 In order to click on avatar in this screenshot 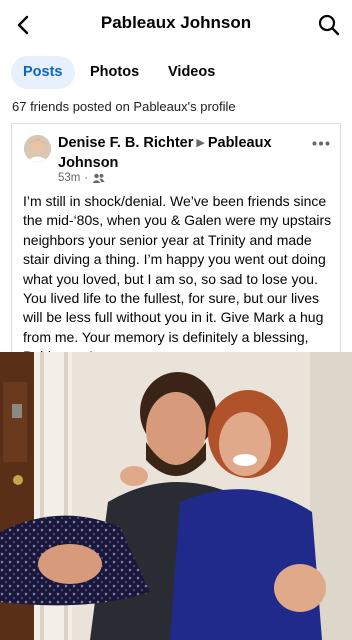, I will do `click(37, 148)`.